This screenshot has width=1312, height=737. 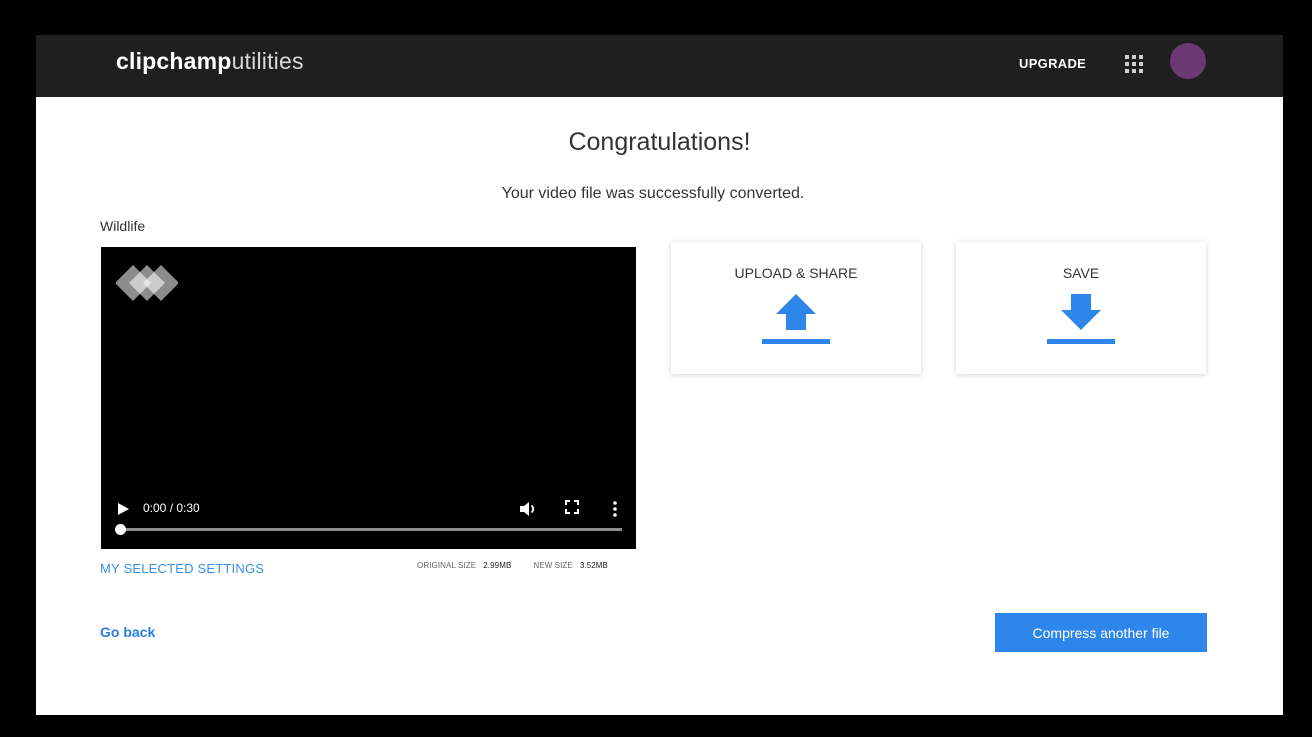 I want to click on save-label: SAVE, so click(x=1081, y=273).